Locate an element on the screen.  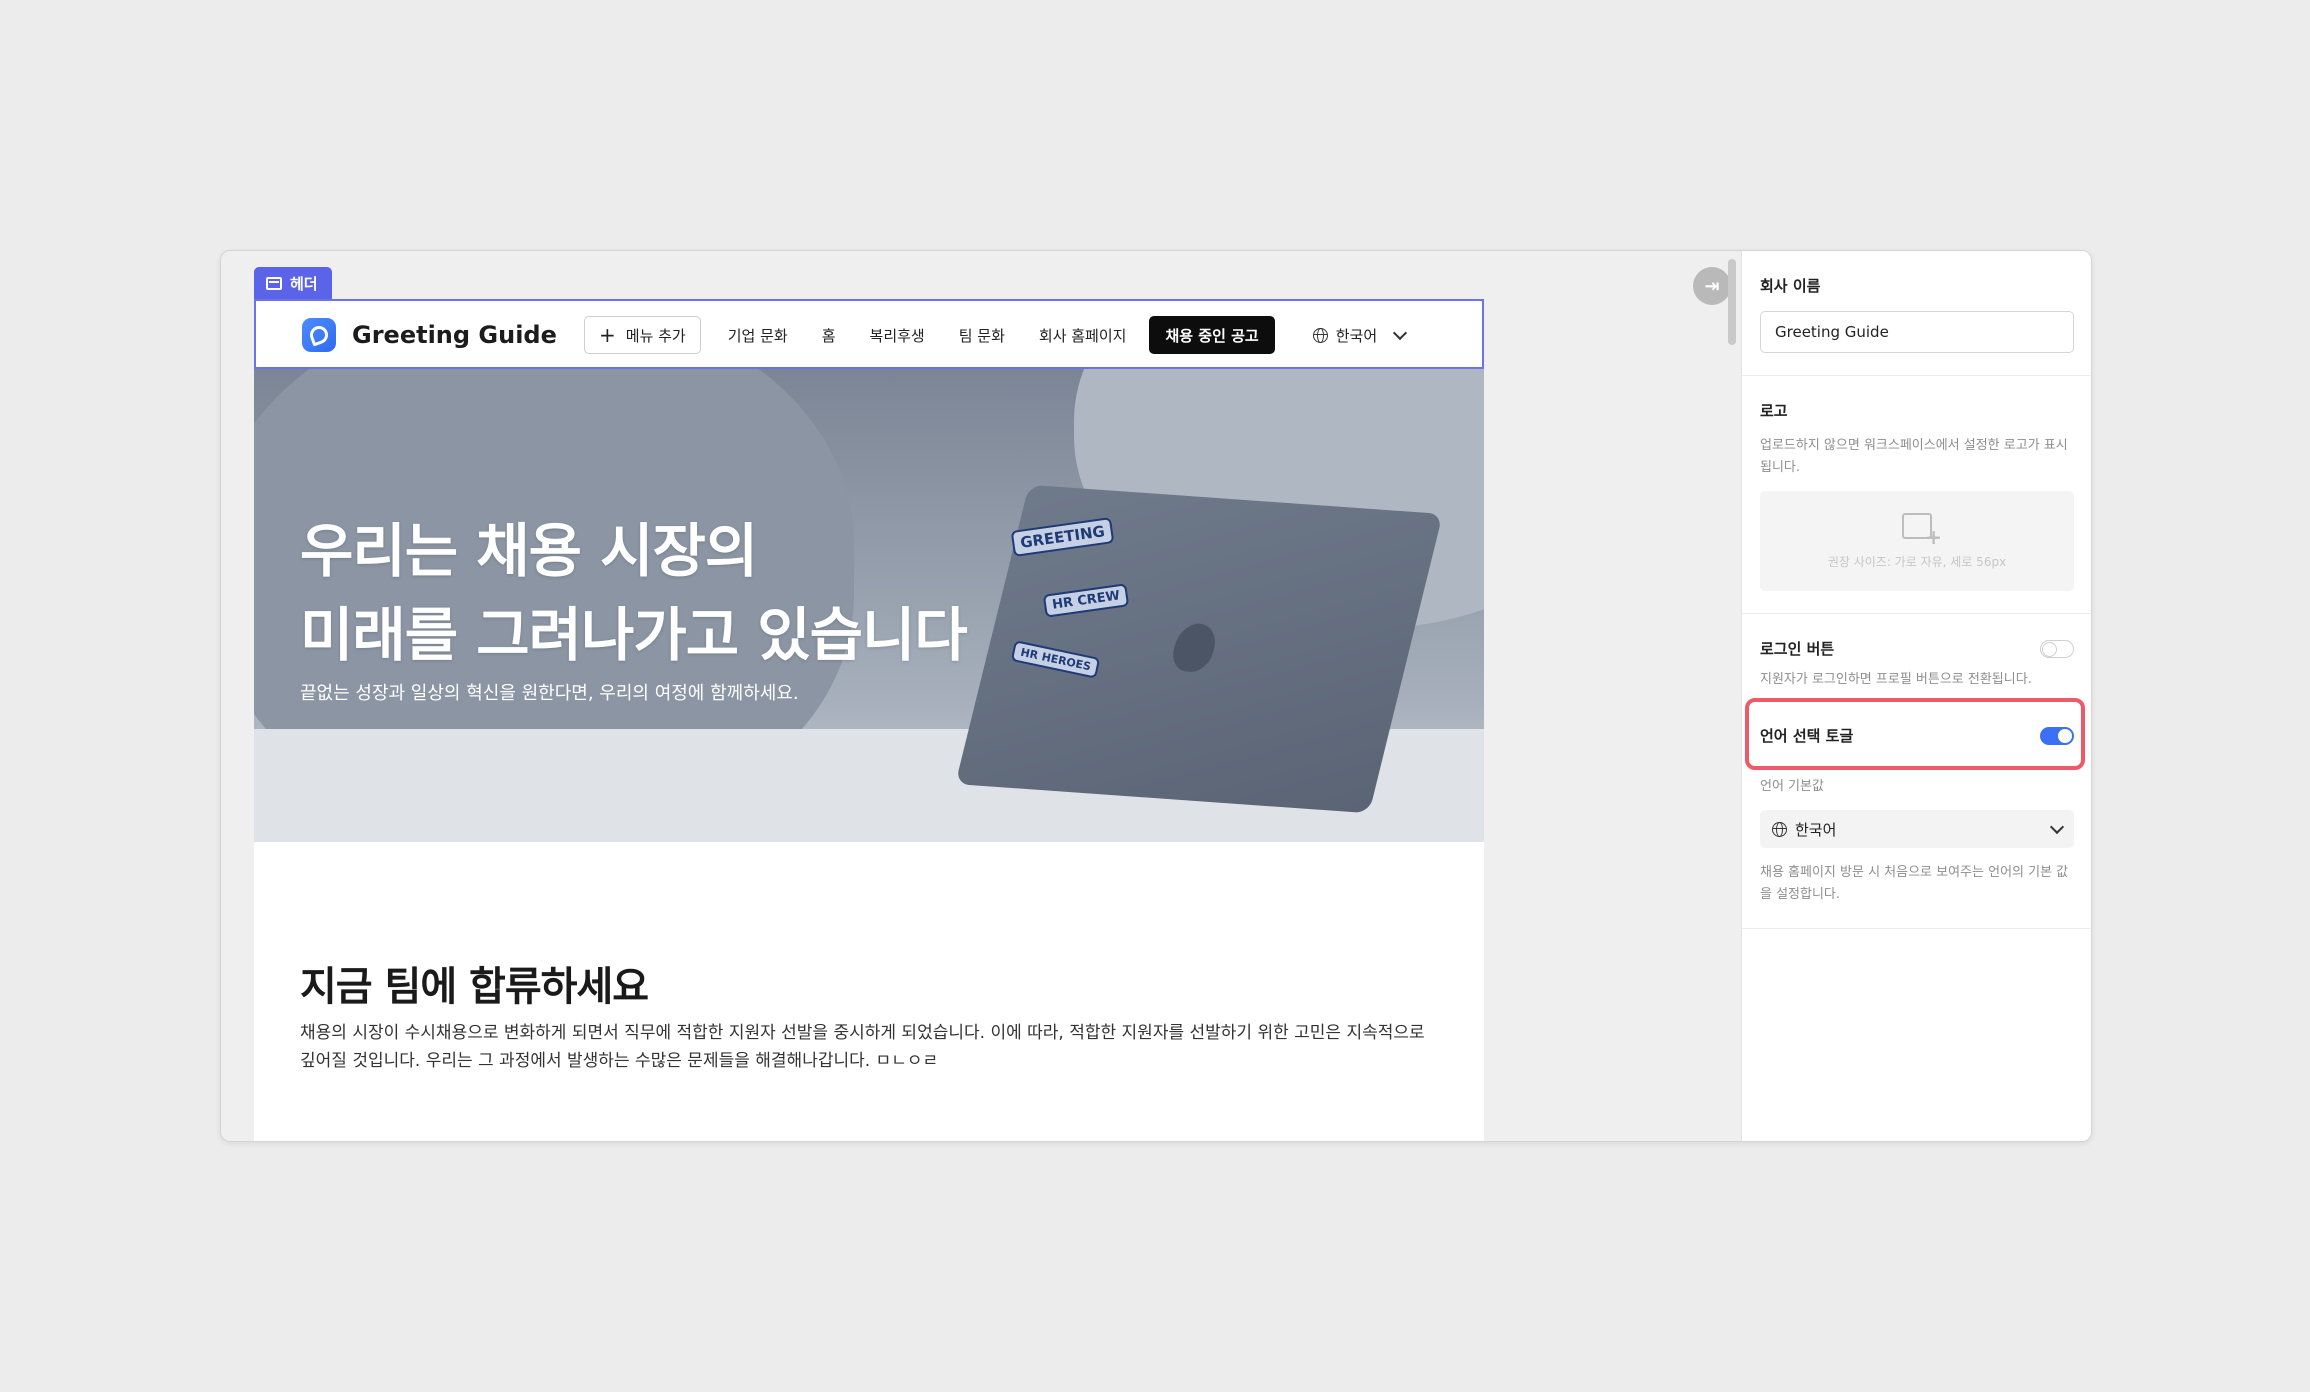
company-name-section: 회사 이름 Greeting Guide is located at coordinates (1916, 313).